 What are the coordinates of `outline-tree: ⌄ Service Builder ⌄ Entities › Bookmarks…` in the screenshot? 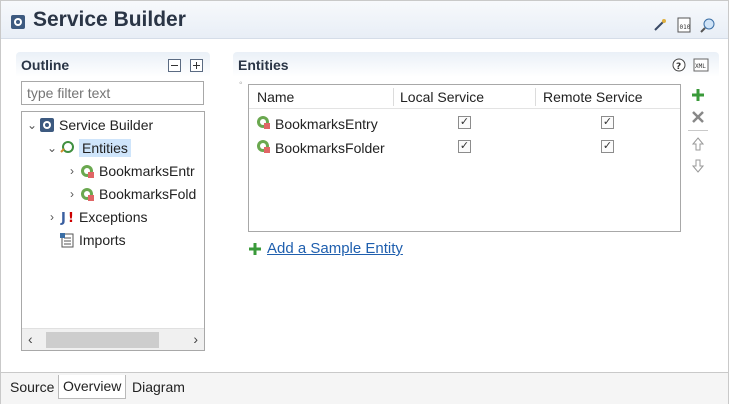 It's located at (113, 231).